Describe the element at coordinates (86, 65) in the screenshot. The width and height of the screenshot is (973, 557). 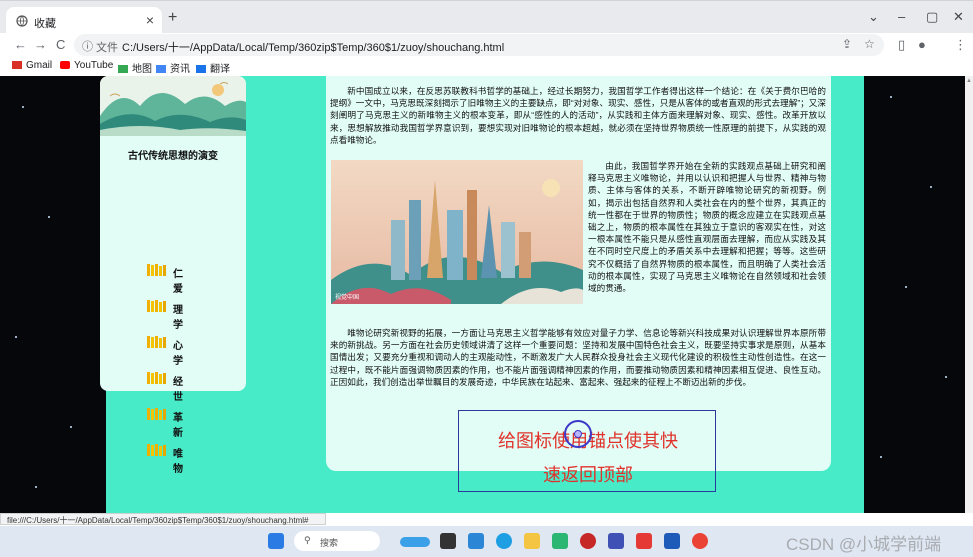
I see `bookmark-youtube: YouTube` at that location.